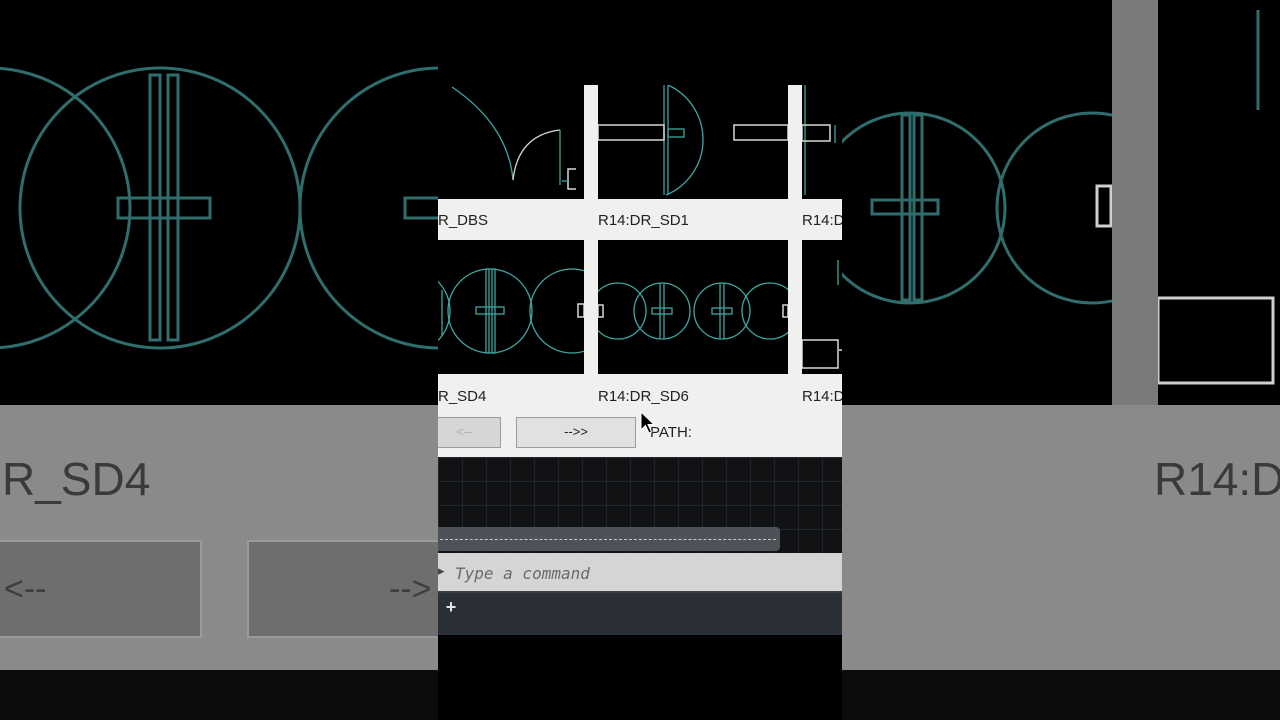  I want to click on command-history-divider, so click(608, 539).